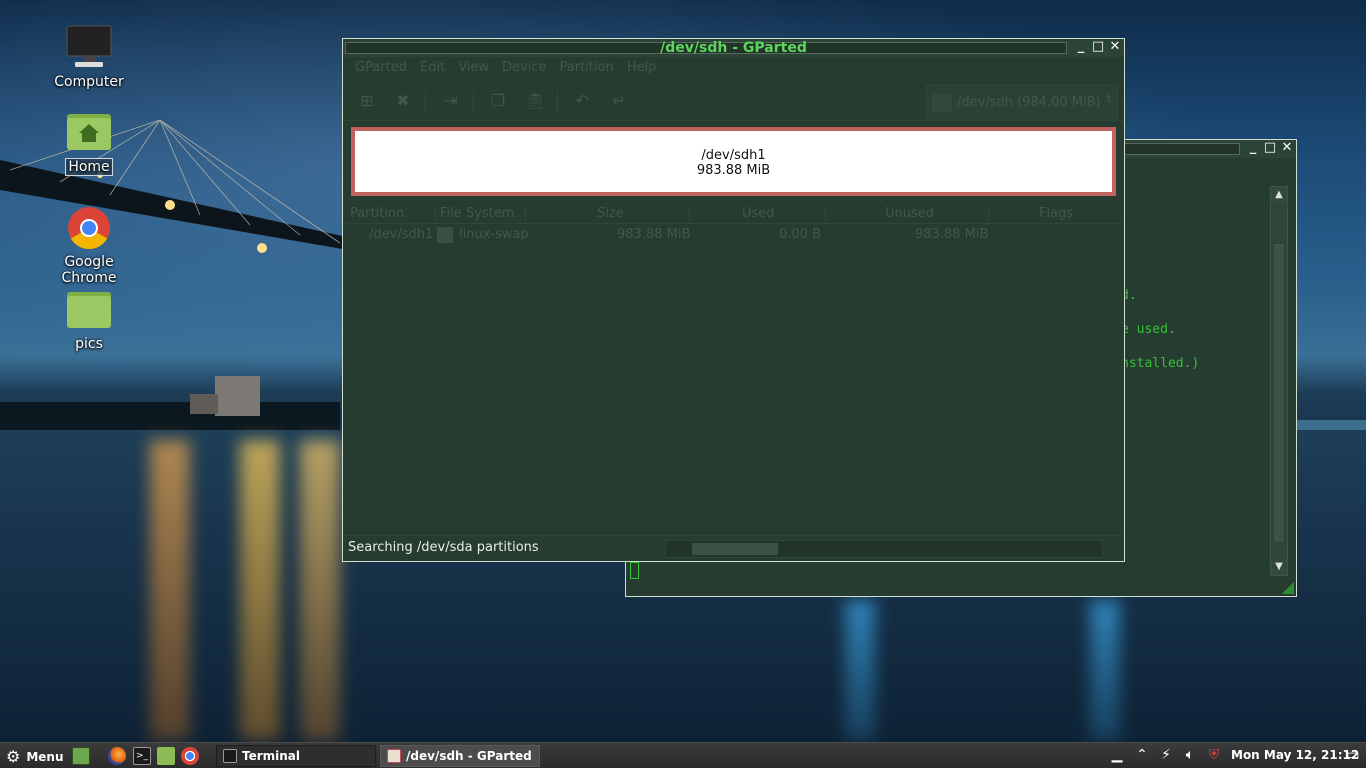  Describe the element at coordinates (477, 213) in the screenshot. I see `column-header-filesystem: File System` at that location.